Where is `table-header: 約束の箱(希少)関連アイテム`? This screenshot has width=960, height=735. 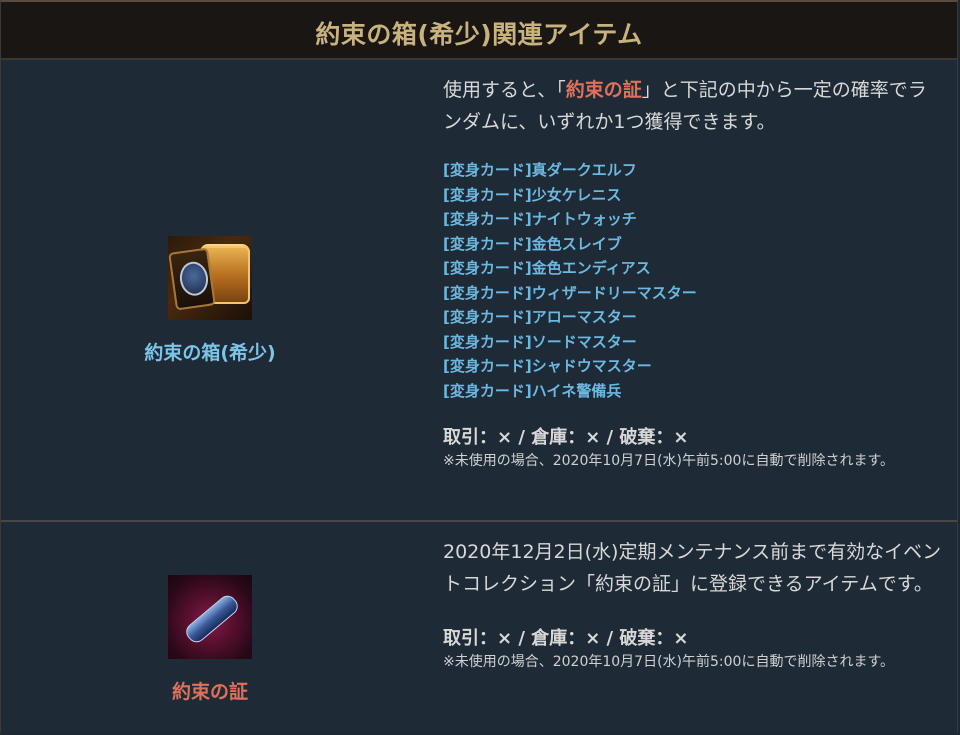
table-header: 約束の箱(希少)関連アイテム is located at coordinates (479, 31).